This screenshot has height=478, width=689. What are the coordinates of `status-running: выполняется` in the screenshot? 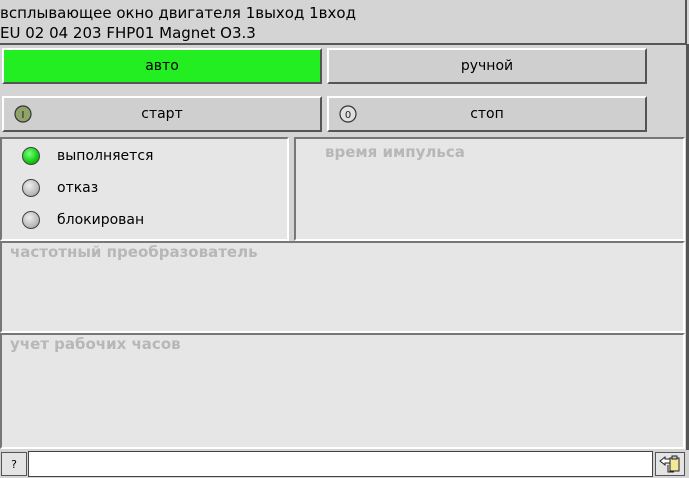 It's located at (87, 156).